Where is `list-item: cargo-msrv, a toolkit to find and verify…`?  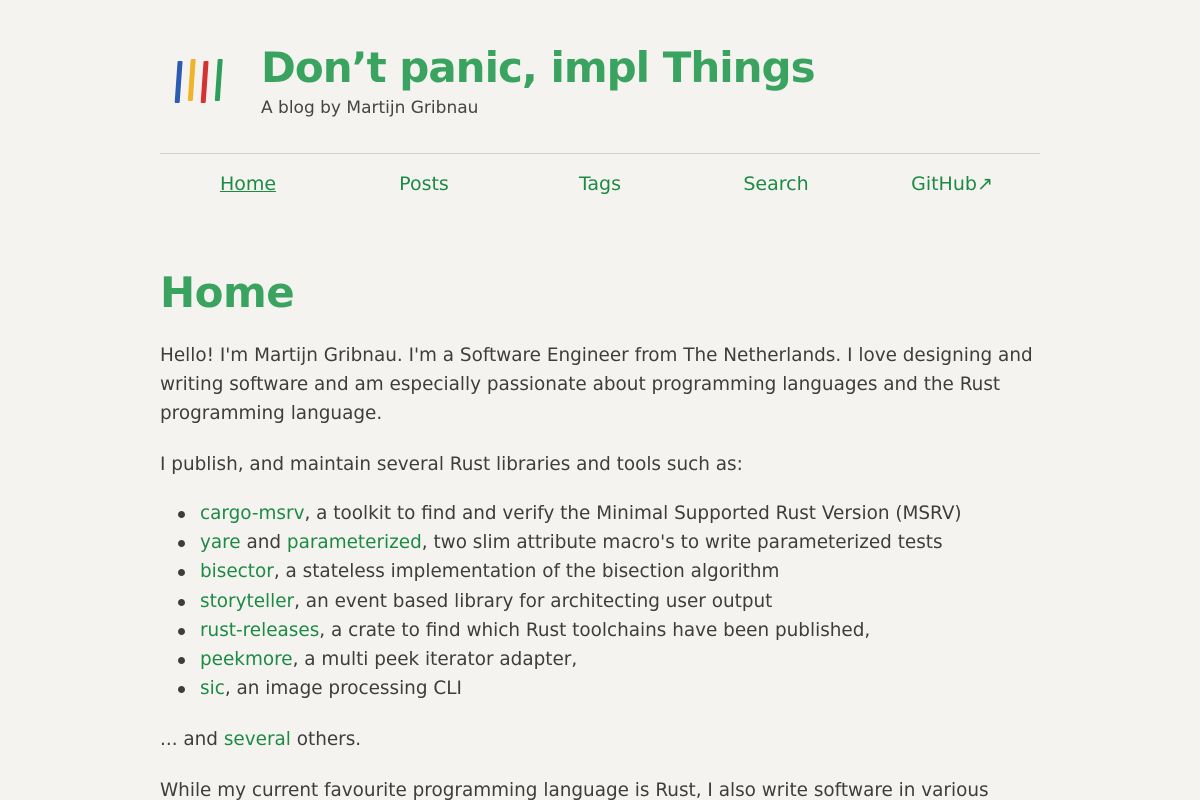
list-item: cargo-msrv, a toolkit to find and verify… is located at coordinates (609, 513).